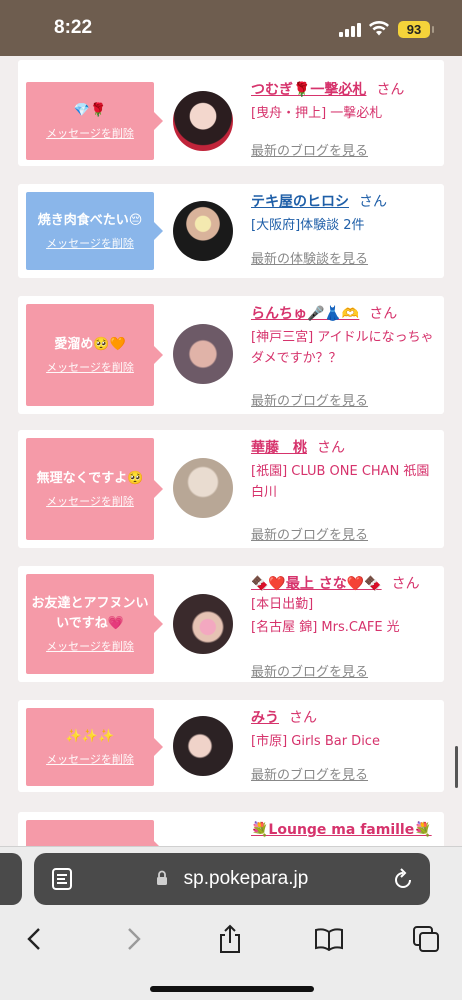 The width and height of the screenshot is (462, 1000). I want to click on status-bar: 8:22 93, so click(231, 28).